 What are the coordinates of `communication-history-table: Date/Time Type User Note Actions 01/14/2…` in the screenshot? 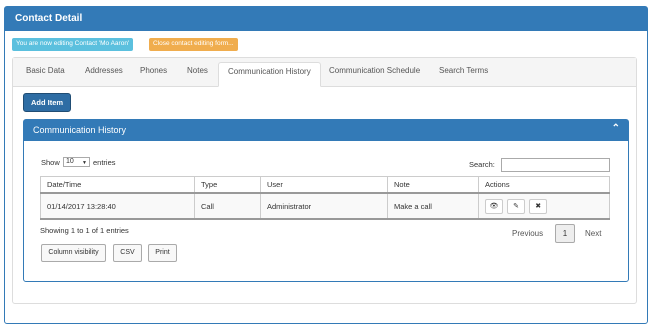 It's located at (325, 198).